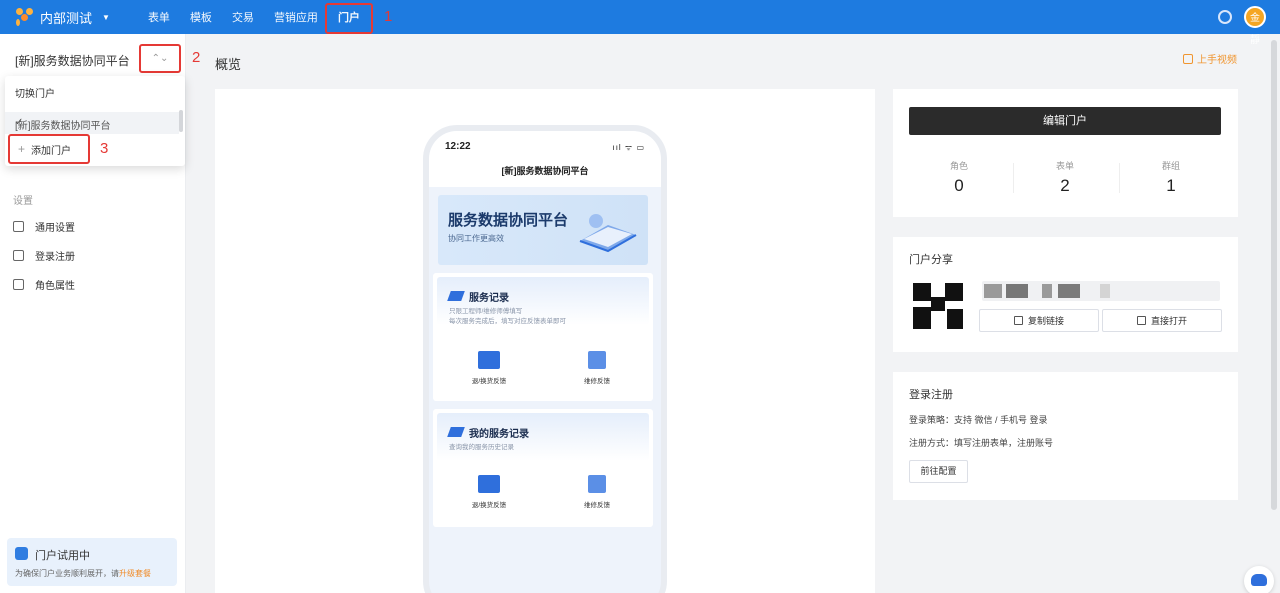 The image size is (1280, 593). What do you see at coordinates (628, 147) in the screenshot?
I see `phone-status-icons: ııl ᯤ ▭` at bounding box center [628, 147].